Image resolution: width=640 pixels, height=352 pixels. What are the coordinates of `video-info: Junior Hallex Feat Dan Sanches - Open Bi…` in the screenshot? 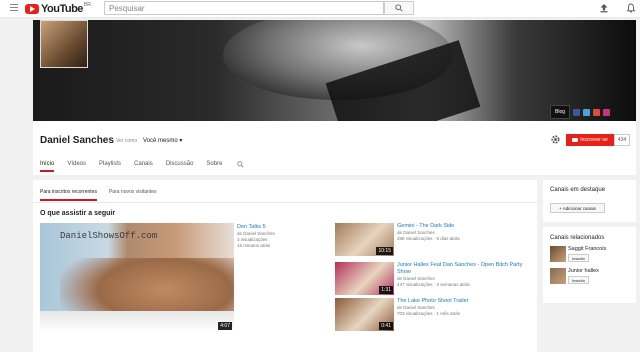 It's located at (465, 275).